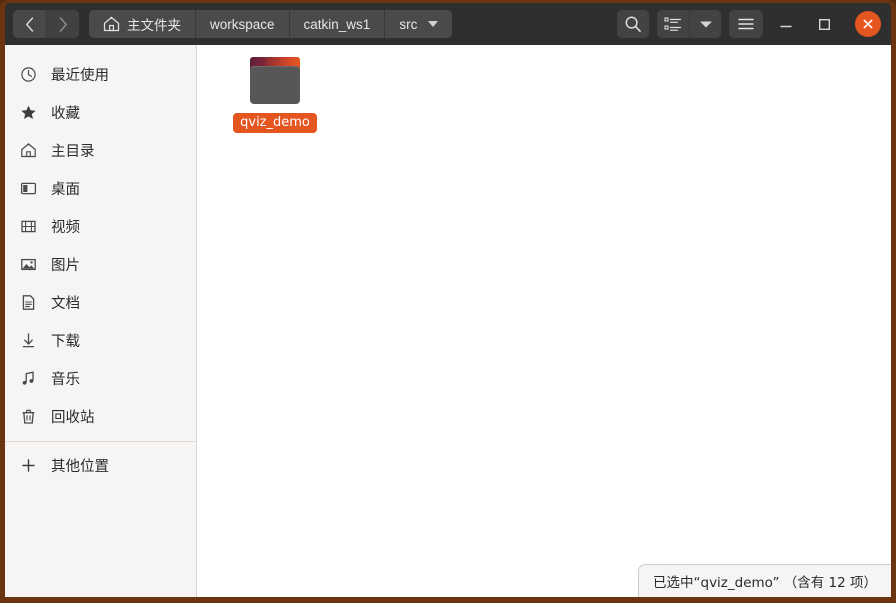 The width and height of the screenshot is (896, 603). What do you see at coordinates (65, 113) in the screenshot?
I see `sidebar-item-starred-label: 收藏` at bounding box center [65, 113].